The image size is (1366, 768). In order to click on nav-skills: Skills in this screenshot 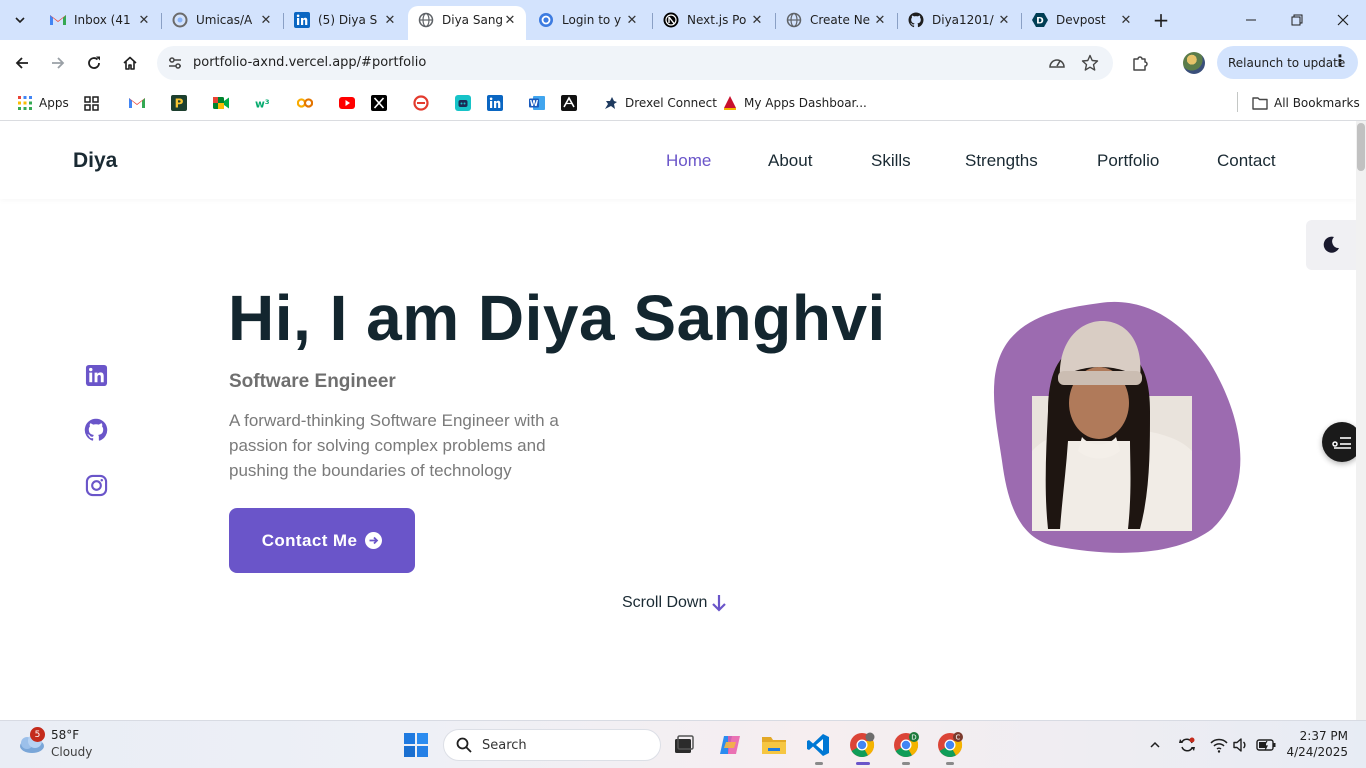, I will do `click(891, 161)`.